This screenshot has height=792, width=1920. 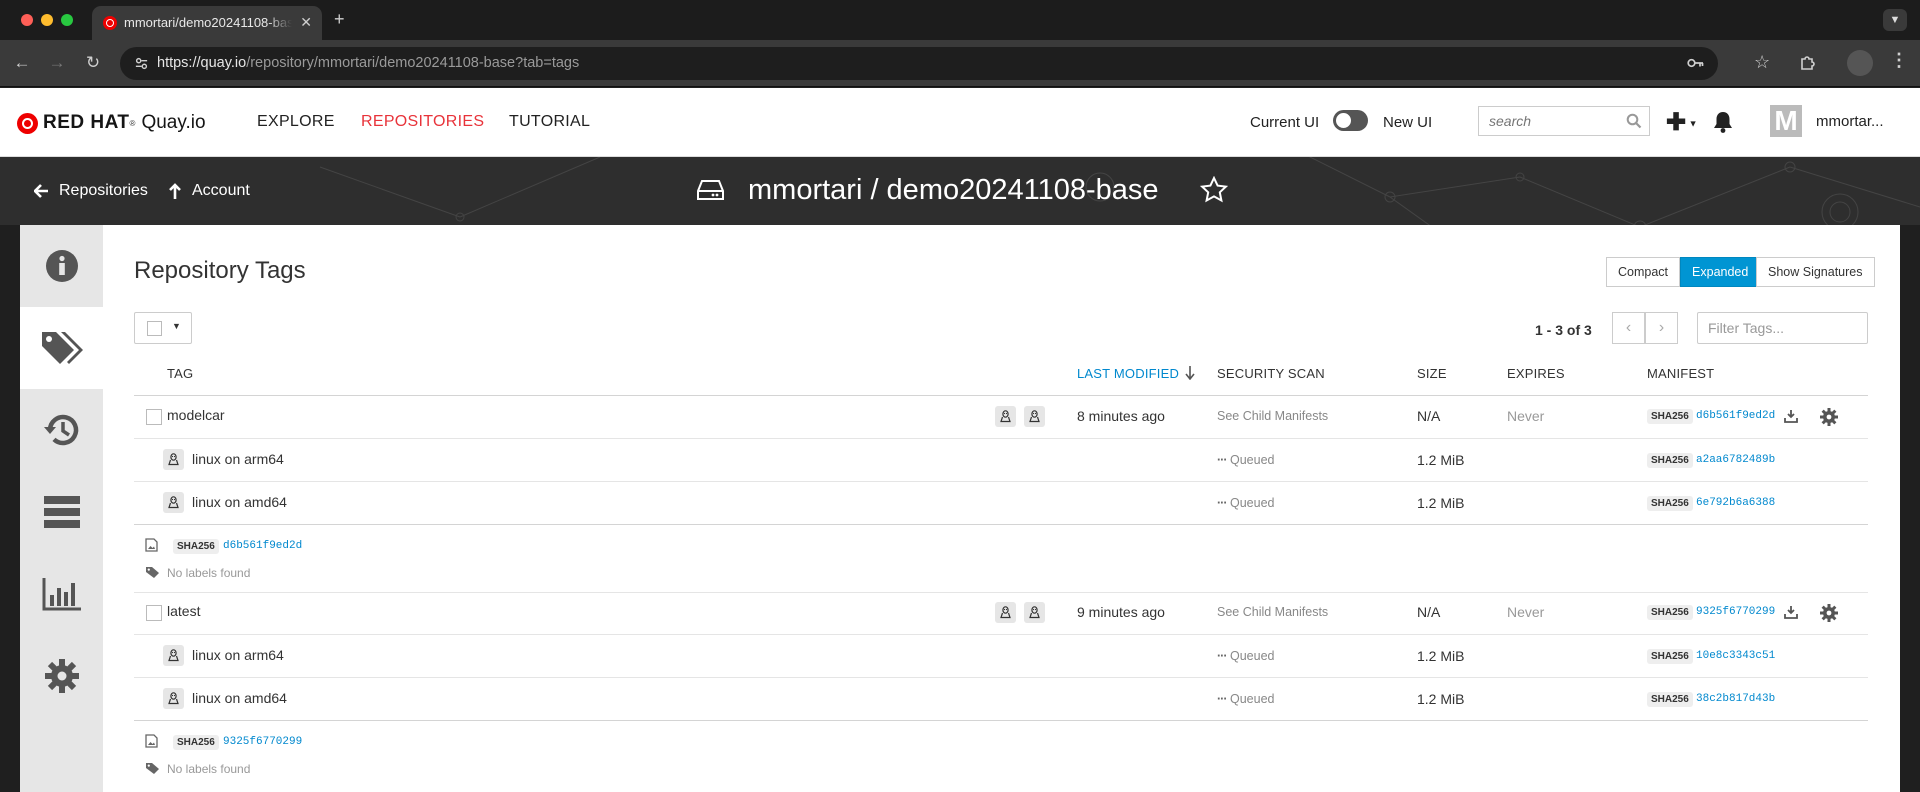 I want to click on search-input, so click(x=1544, y=121).